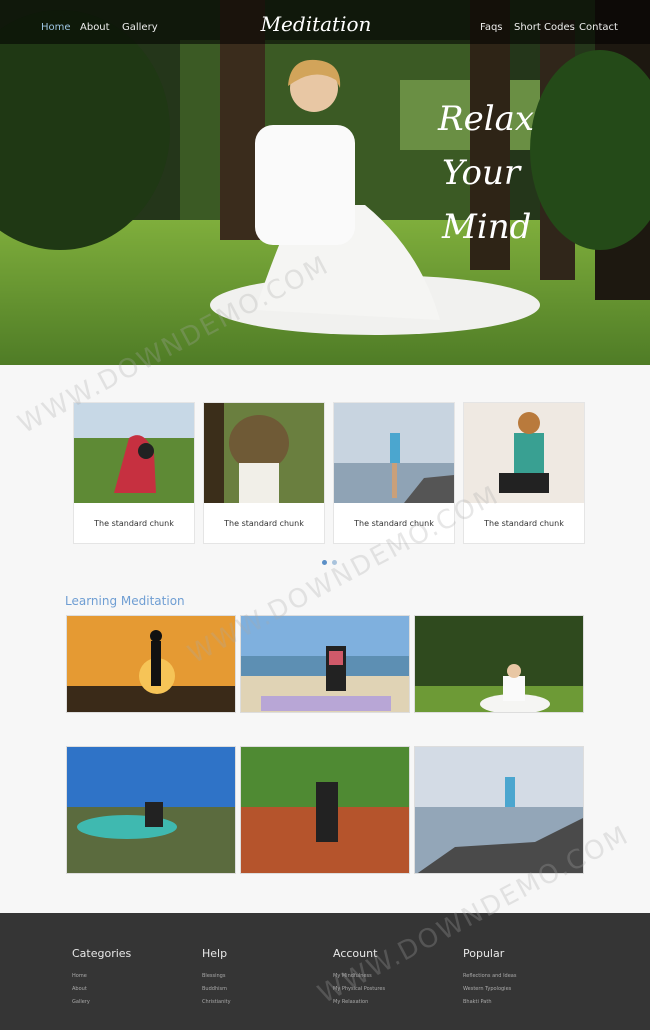 The width and height of the screenshot is (650, 1030). What do you see at coordinates (151, 810) in the screenshot?
I see `gallery-image-crater` at bounding box center [151, 810].